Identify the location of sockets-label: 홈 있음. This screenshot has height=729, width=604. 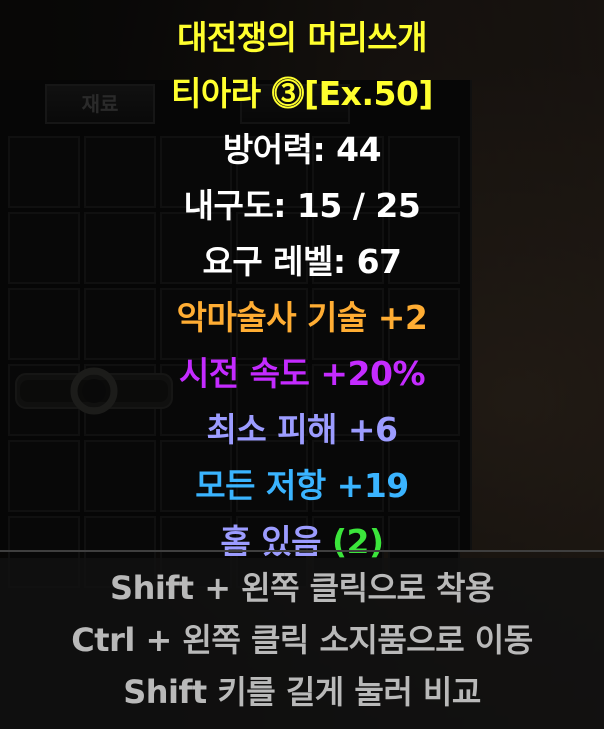
(276, 541).